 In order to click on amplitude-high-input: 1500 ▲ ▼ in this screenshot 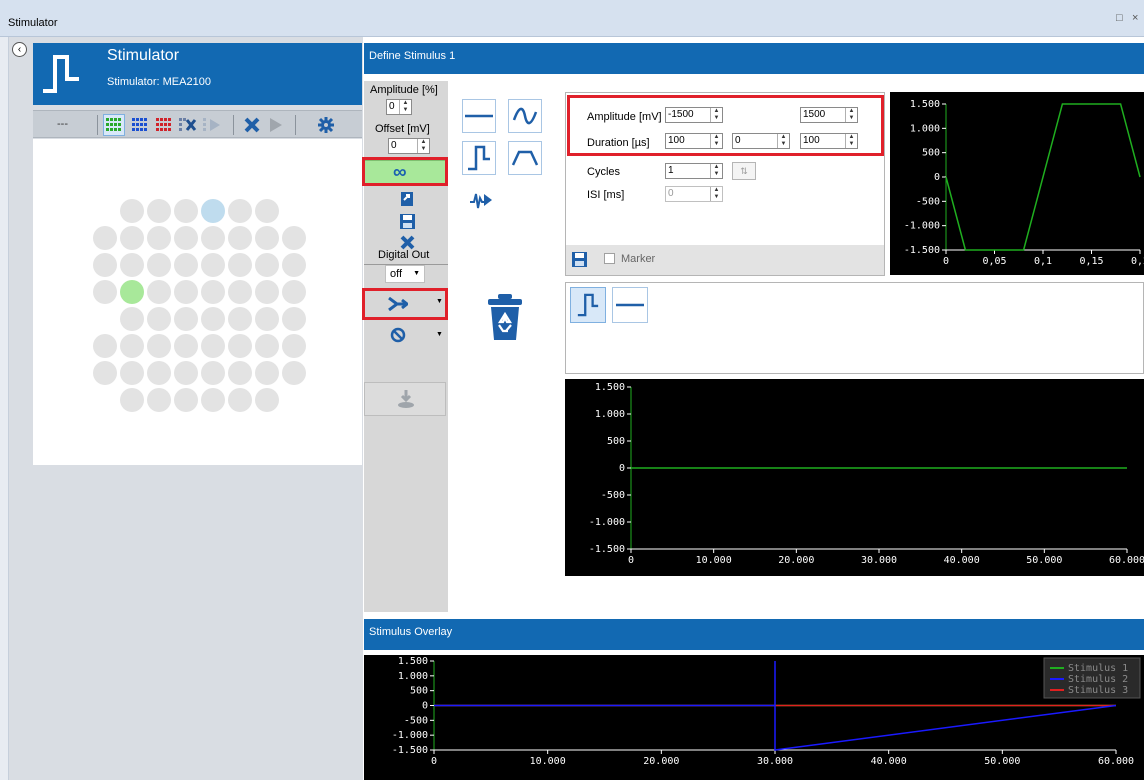, I will do `click(829, 115)`.